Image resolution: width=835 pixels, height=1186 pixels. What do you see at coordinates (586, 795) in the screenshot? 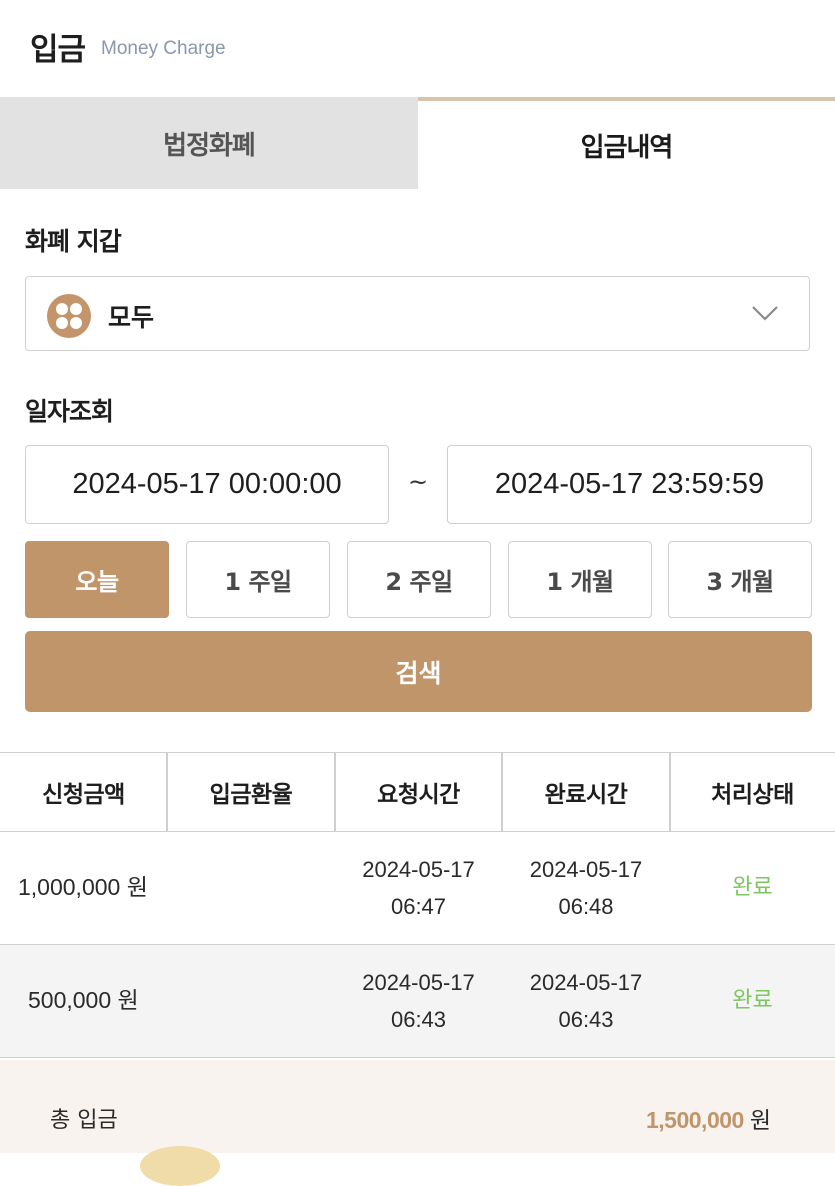
I see `column-header-complete-time: 완료시간` at bounding box center [586, 795].